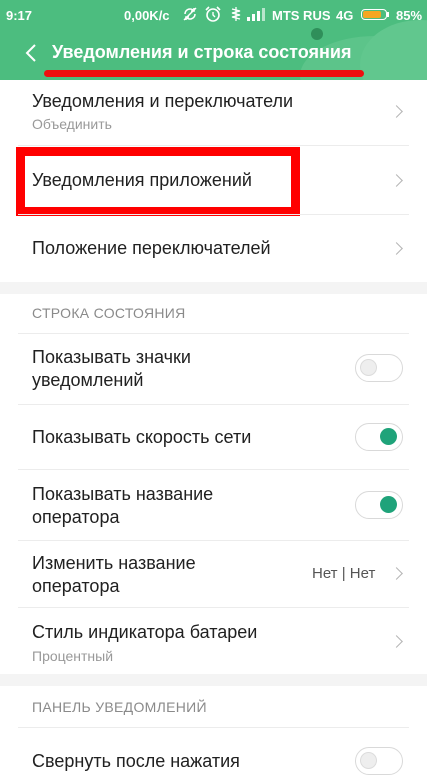  Describe the element at coordinates (236, 15) in the screenshot. I see `vibrate-icon` at that location.